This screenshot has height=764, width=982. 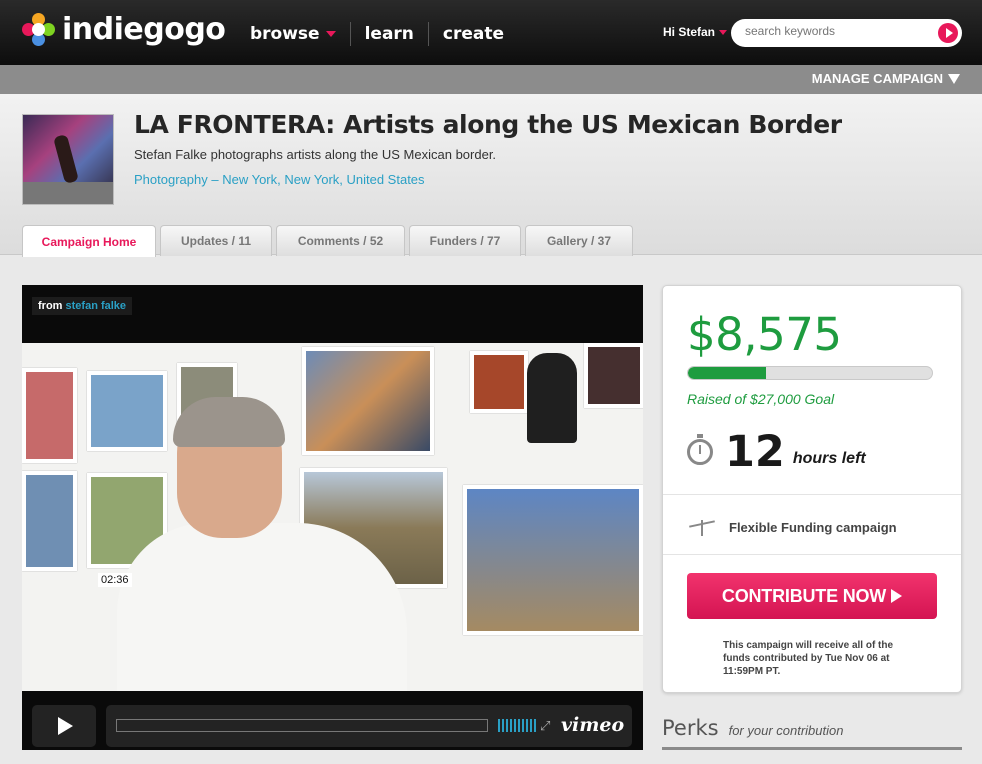 What do you see at coordinates (545, 726) in the screenshot?
I see `fullscreen-icon: ⤢` at bounding box center [545, 726].